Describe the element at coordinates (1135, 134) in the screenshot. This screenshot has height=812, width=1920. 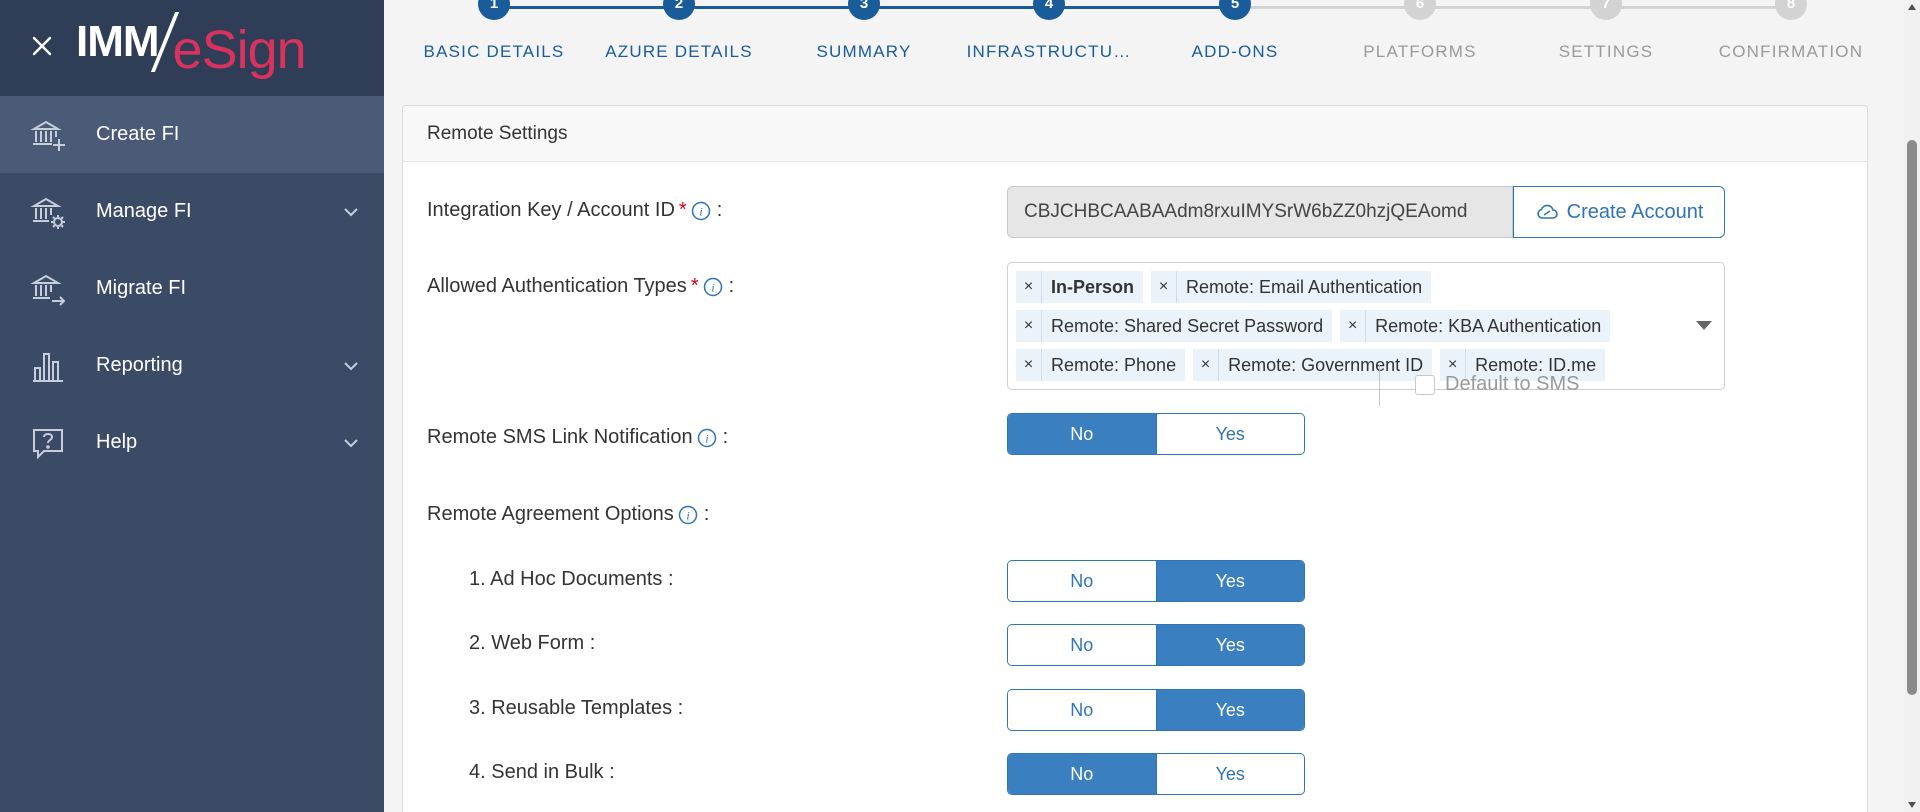
I see `card-title: Remote Settings` at that location.